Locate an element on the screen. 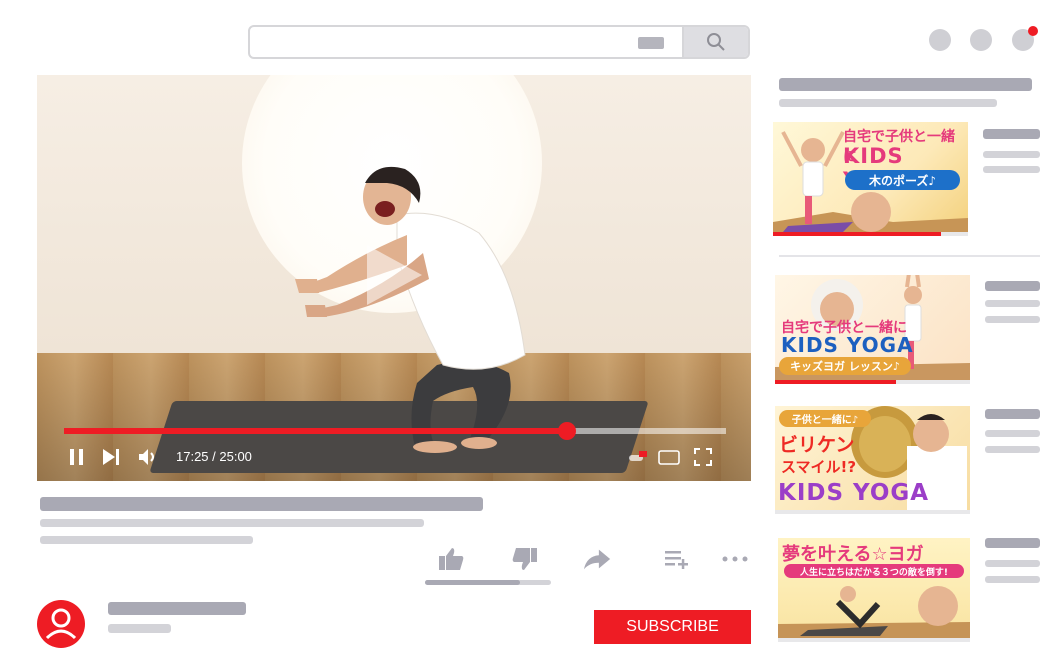 The image size is (1040, 670). messages-icon is located at coordinates (981, 40).